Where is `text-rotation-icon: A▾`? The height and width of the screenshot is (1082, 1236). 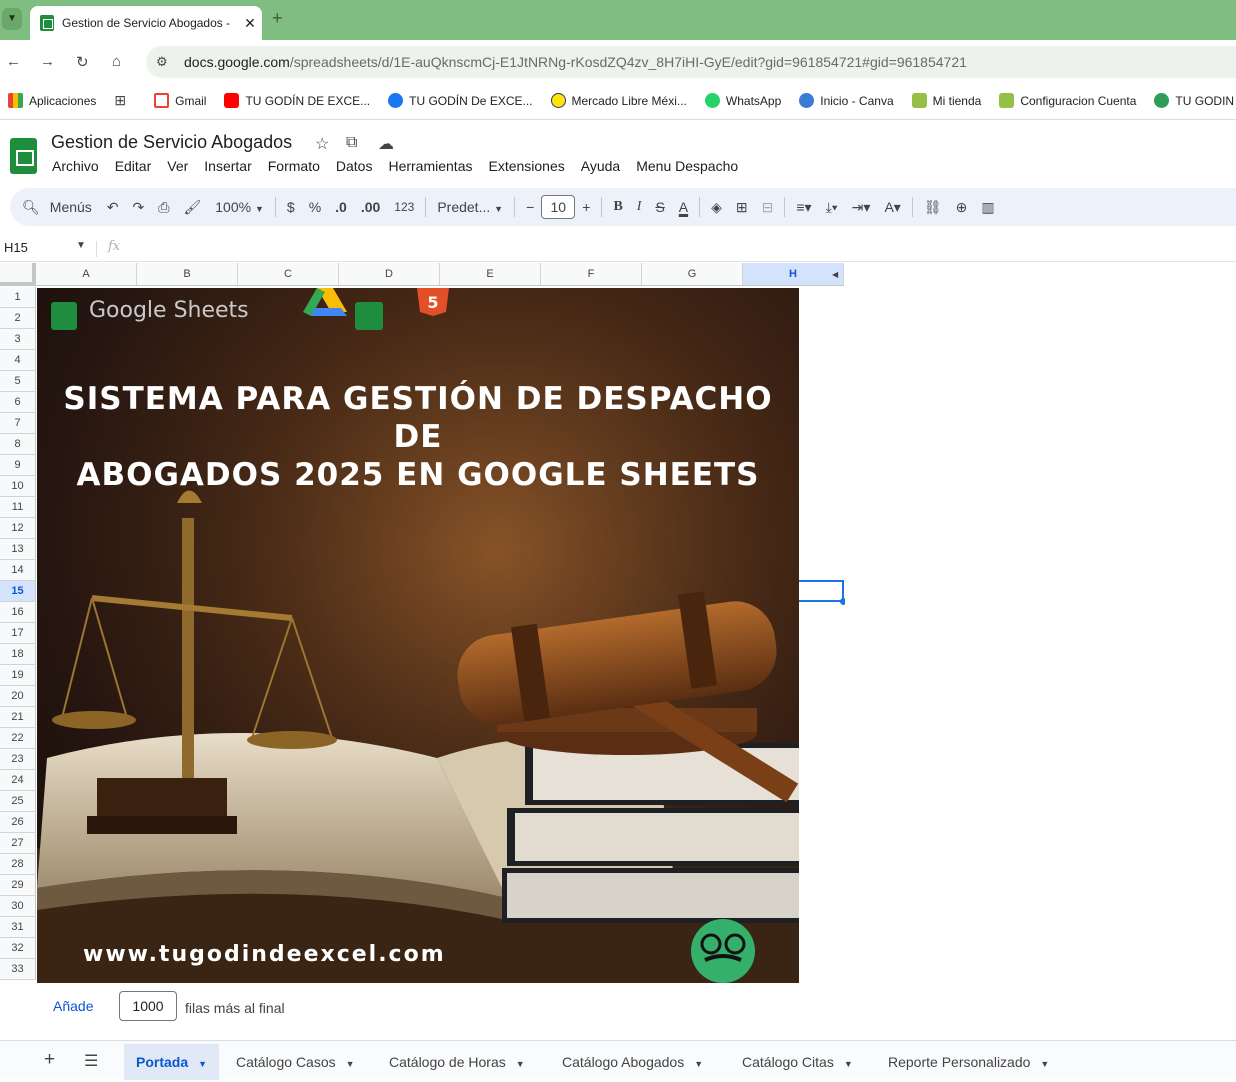 text-rotation-icon: A▾ is located at coordinates (892, 207).